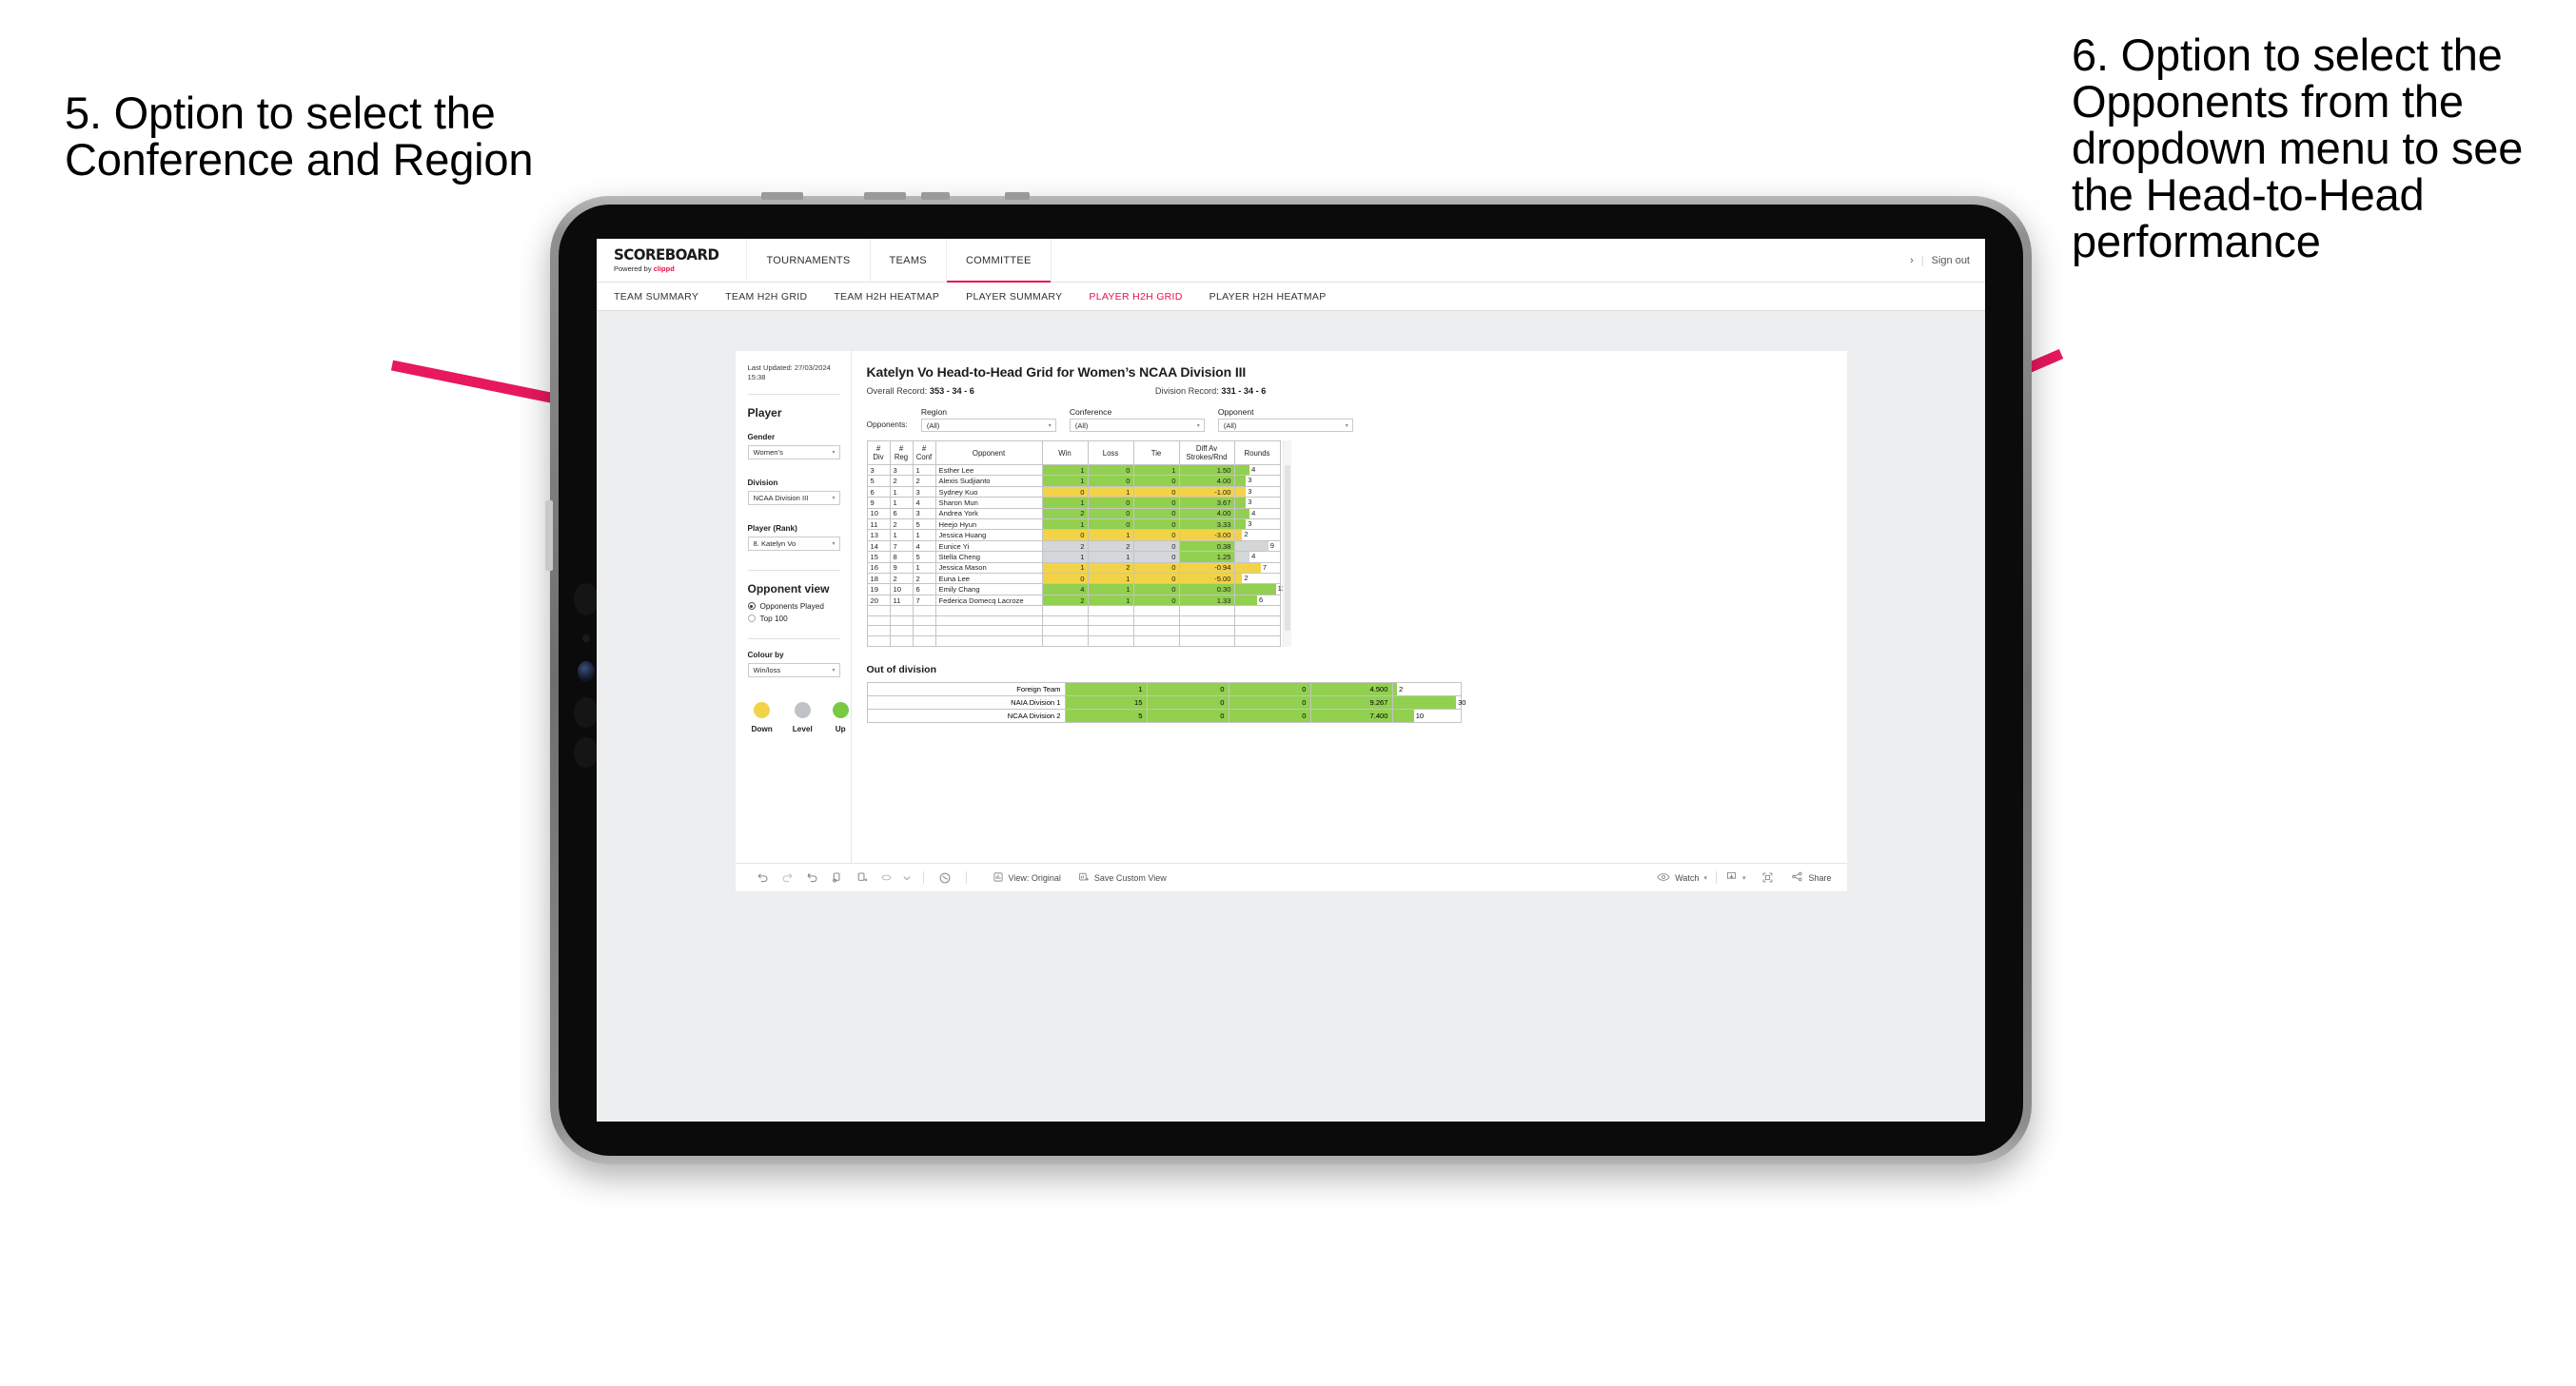 The image size is (2576, 1386). I want to click on column-header: Rounds, so click(1257, 452).